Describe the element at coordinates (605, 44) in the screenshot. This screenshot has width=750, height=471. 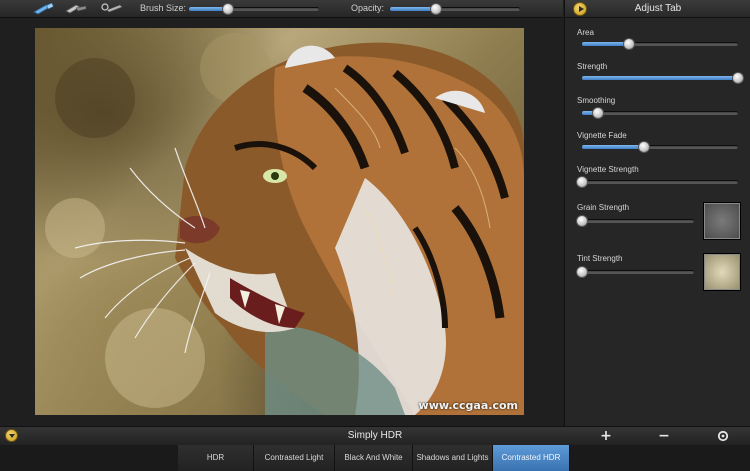
I see `area-fill` at that location.